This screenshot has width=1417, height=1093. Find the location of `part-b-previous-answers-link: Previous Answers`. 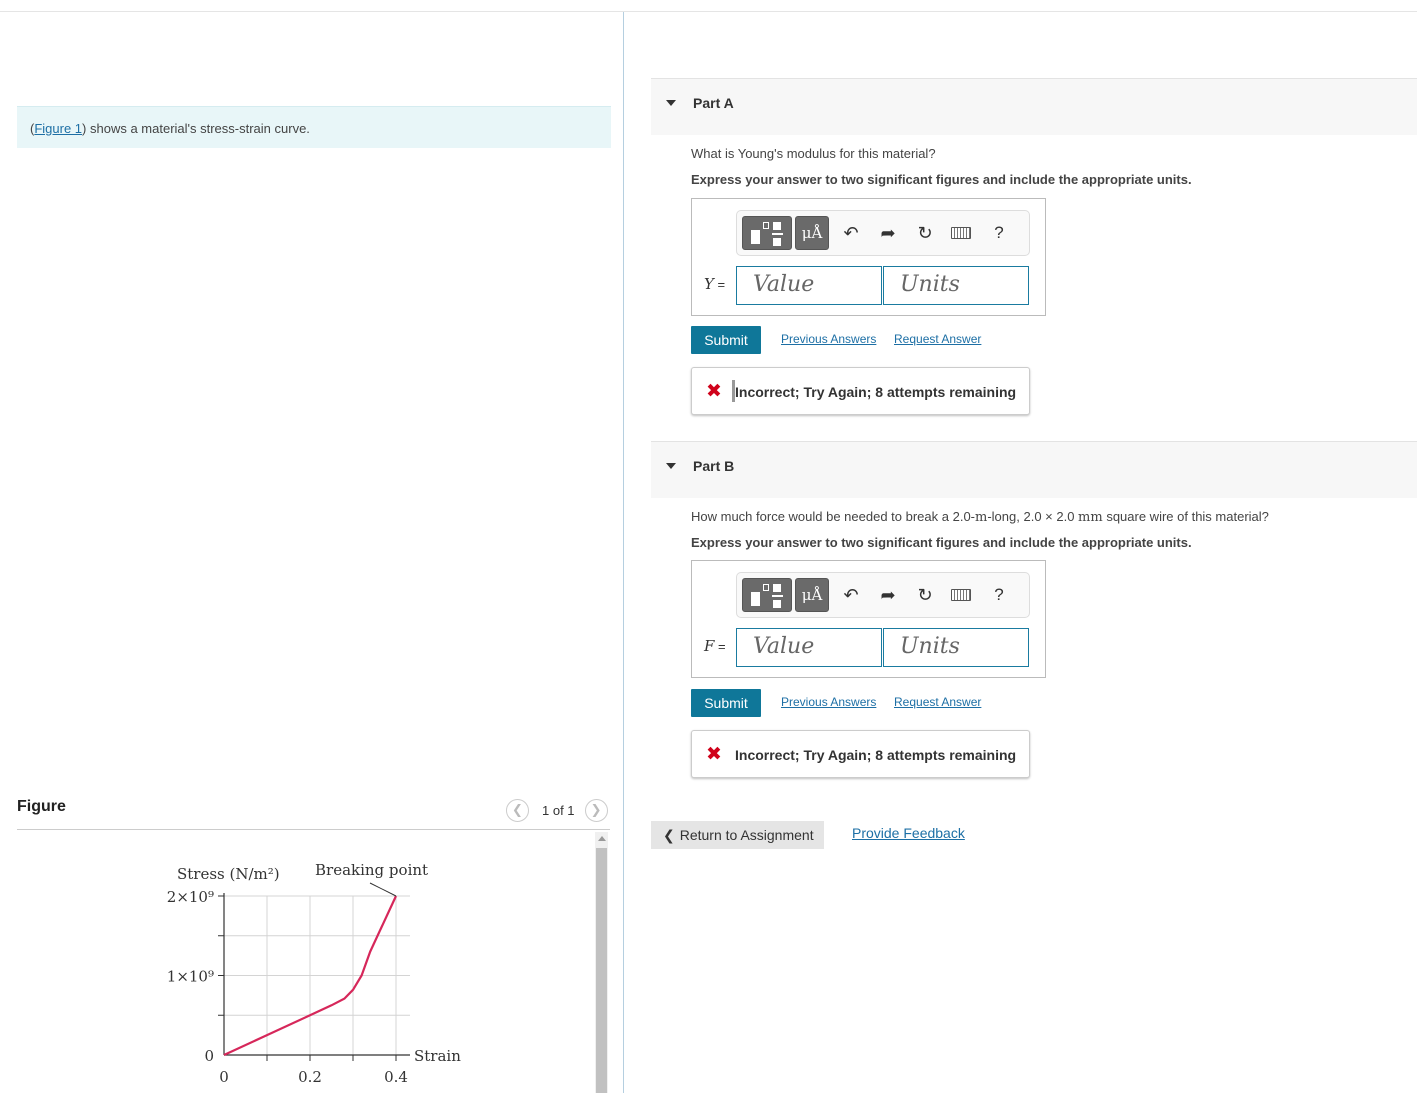

part-b-previous-answers-link: Previous Answers is located at coordinates (828, 702).